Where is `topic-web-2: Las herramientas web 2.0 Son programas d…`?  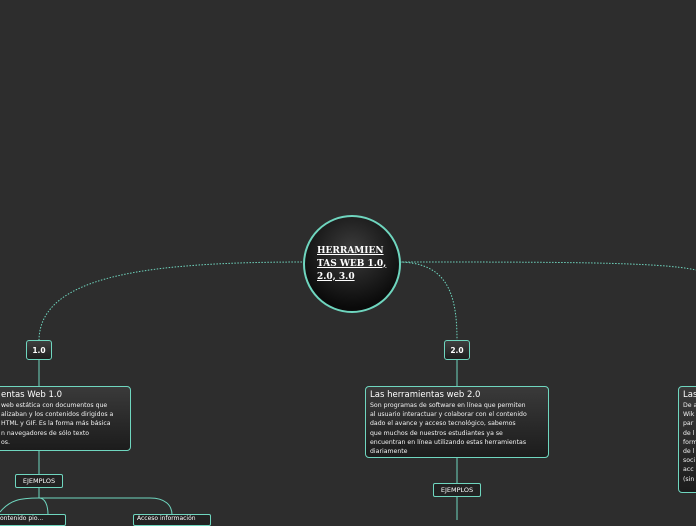 topic-web-2: Las herramientas web 2.0 Son programas d… is located at coordinates (457, 422).